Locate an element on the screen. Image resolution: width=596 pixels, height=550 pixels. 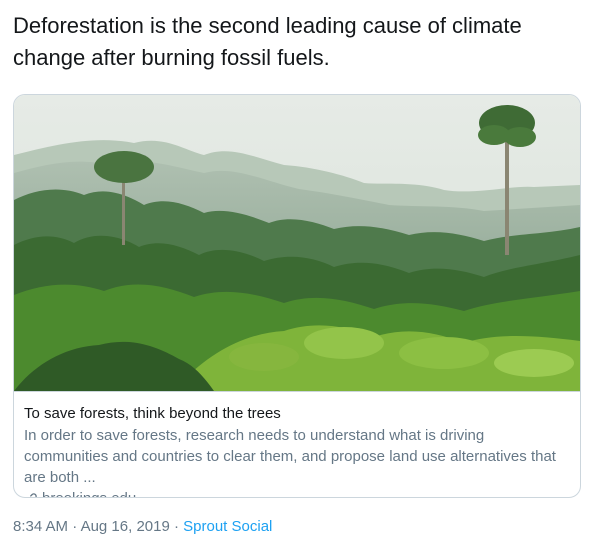
link-icon is located at coordinates (33, 494).